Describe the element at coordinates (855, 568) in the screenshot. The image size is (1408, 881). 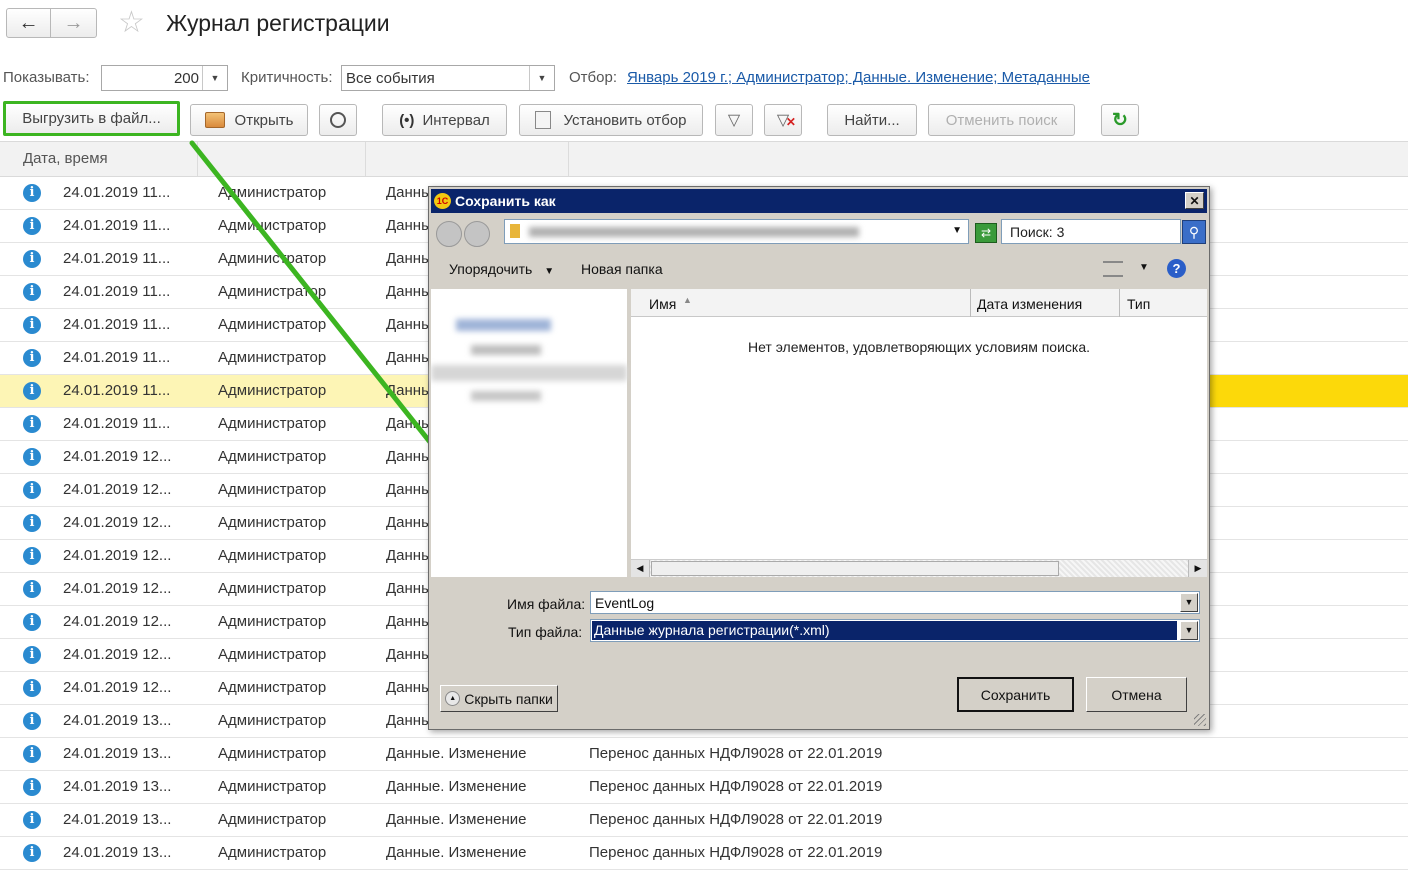
I see `scroll-thumb` at that location.